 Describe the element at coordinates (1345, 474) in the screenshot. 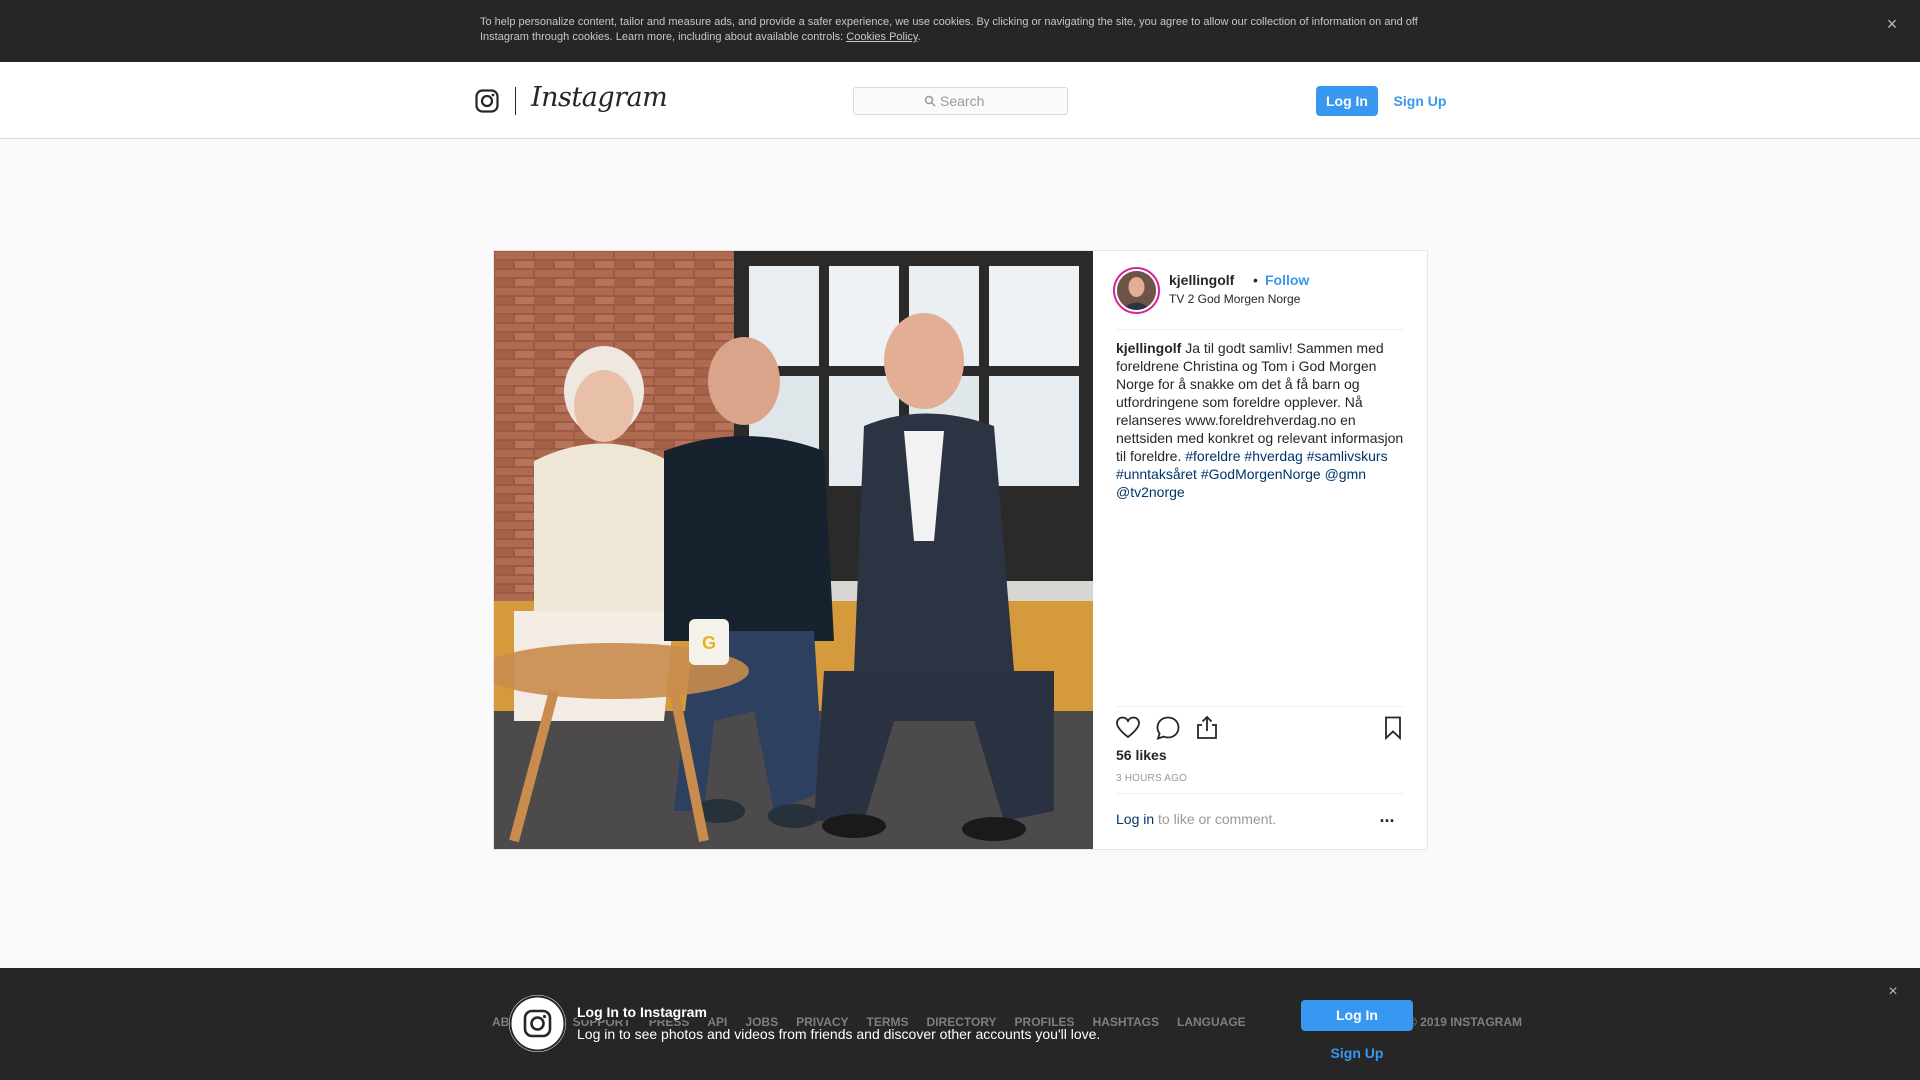

I see `mention-link: @gmn` at that location.